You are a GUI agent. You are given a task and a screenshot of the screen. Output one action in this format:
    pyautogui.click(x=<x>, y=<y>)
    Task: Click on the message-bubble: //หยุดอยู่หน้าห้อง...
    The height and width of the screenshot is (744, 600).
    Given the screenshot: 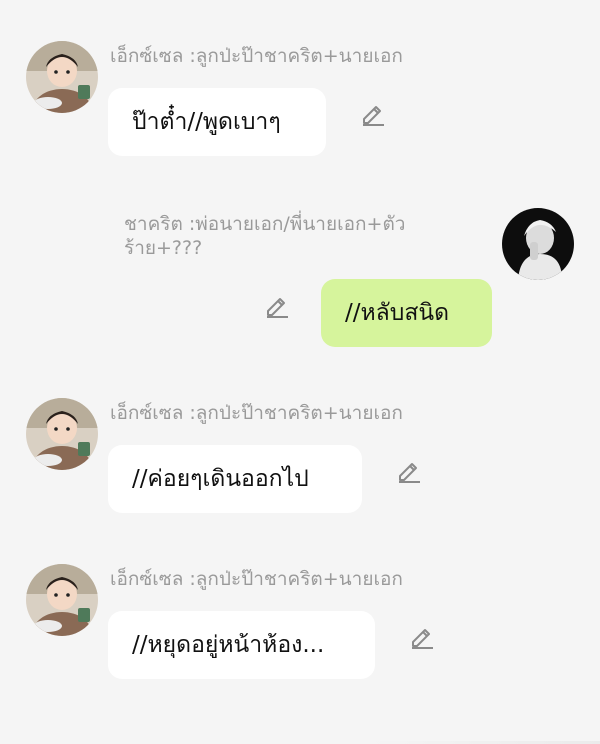 What is the action you would take?
    pyautogui.click(x=241, y=645)
    